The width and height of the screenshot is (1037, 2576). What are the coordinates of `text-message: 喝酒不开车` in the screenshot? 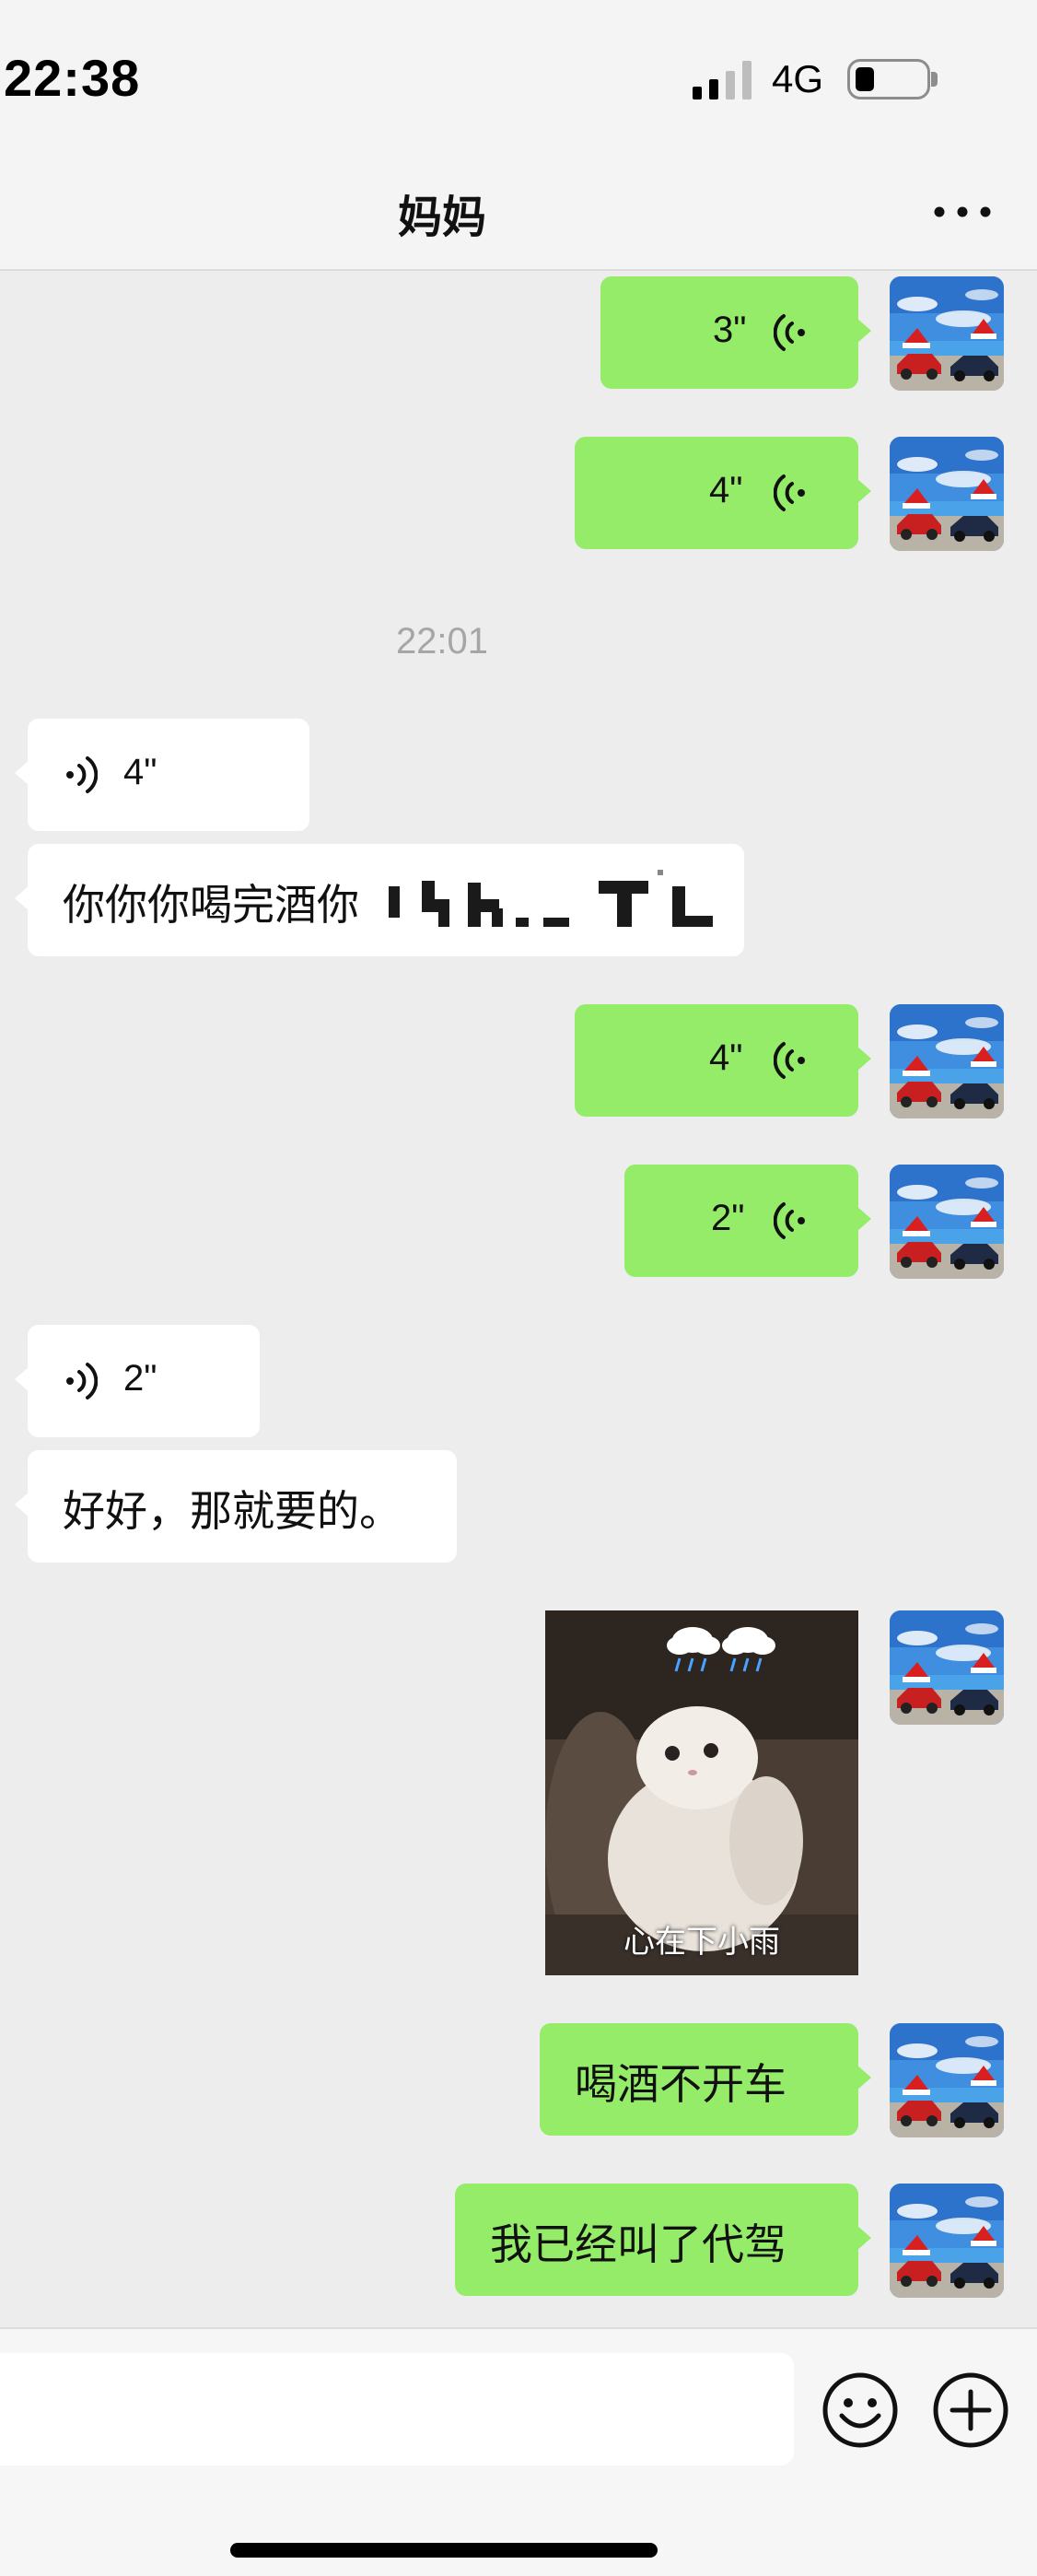 It's located at (705, 2079).